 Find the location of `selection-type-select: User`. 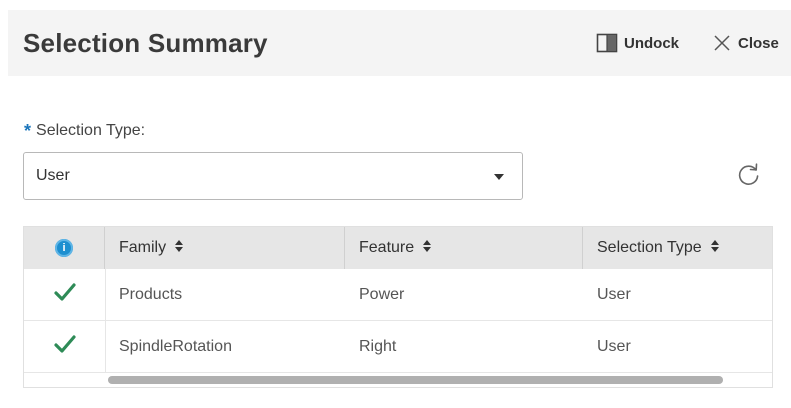

selection-type-select: User is located at coordinates (273, 176).